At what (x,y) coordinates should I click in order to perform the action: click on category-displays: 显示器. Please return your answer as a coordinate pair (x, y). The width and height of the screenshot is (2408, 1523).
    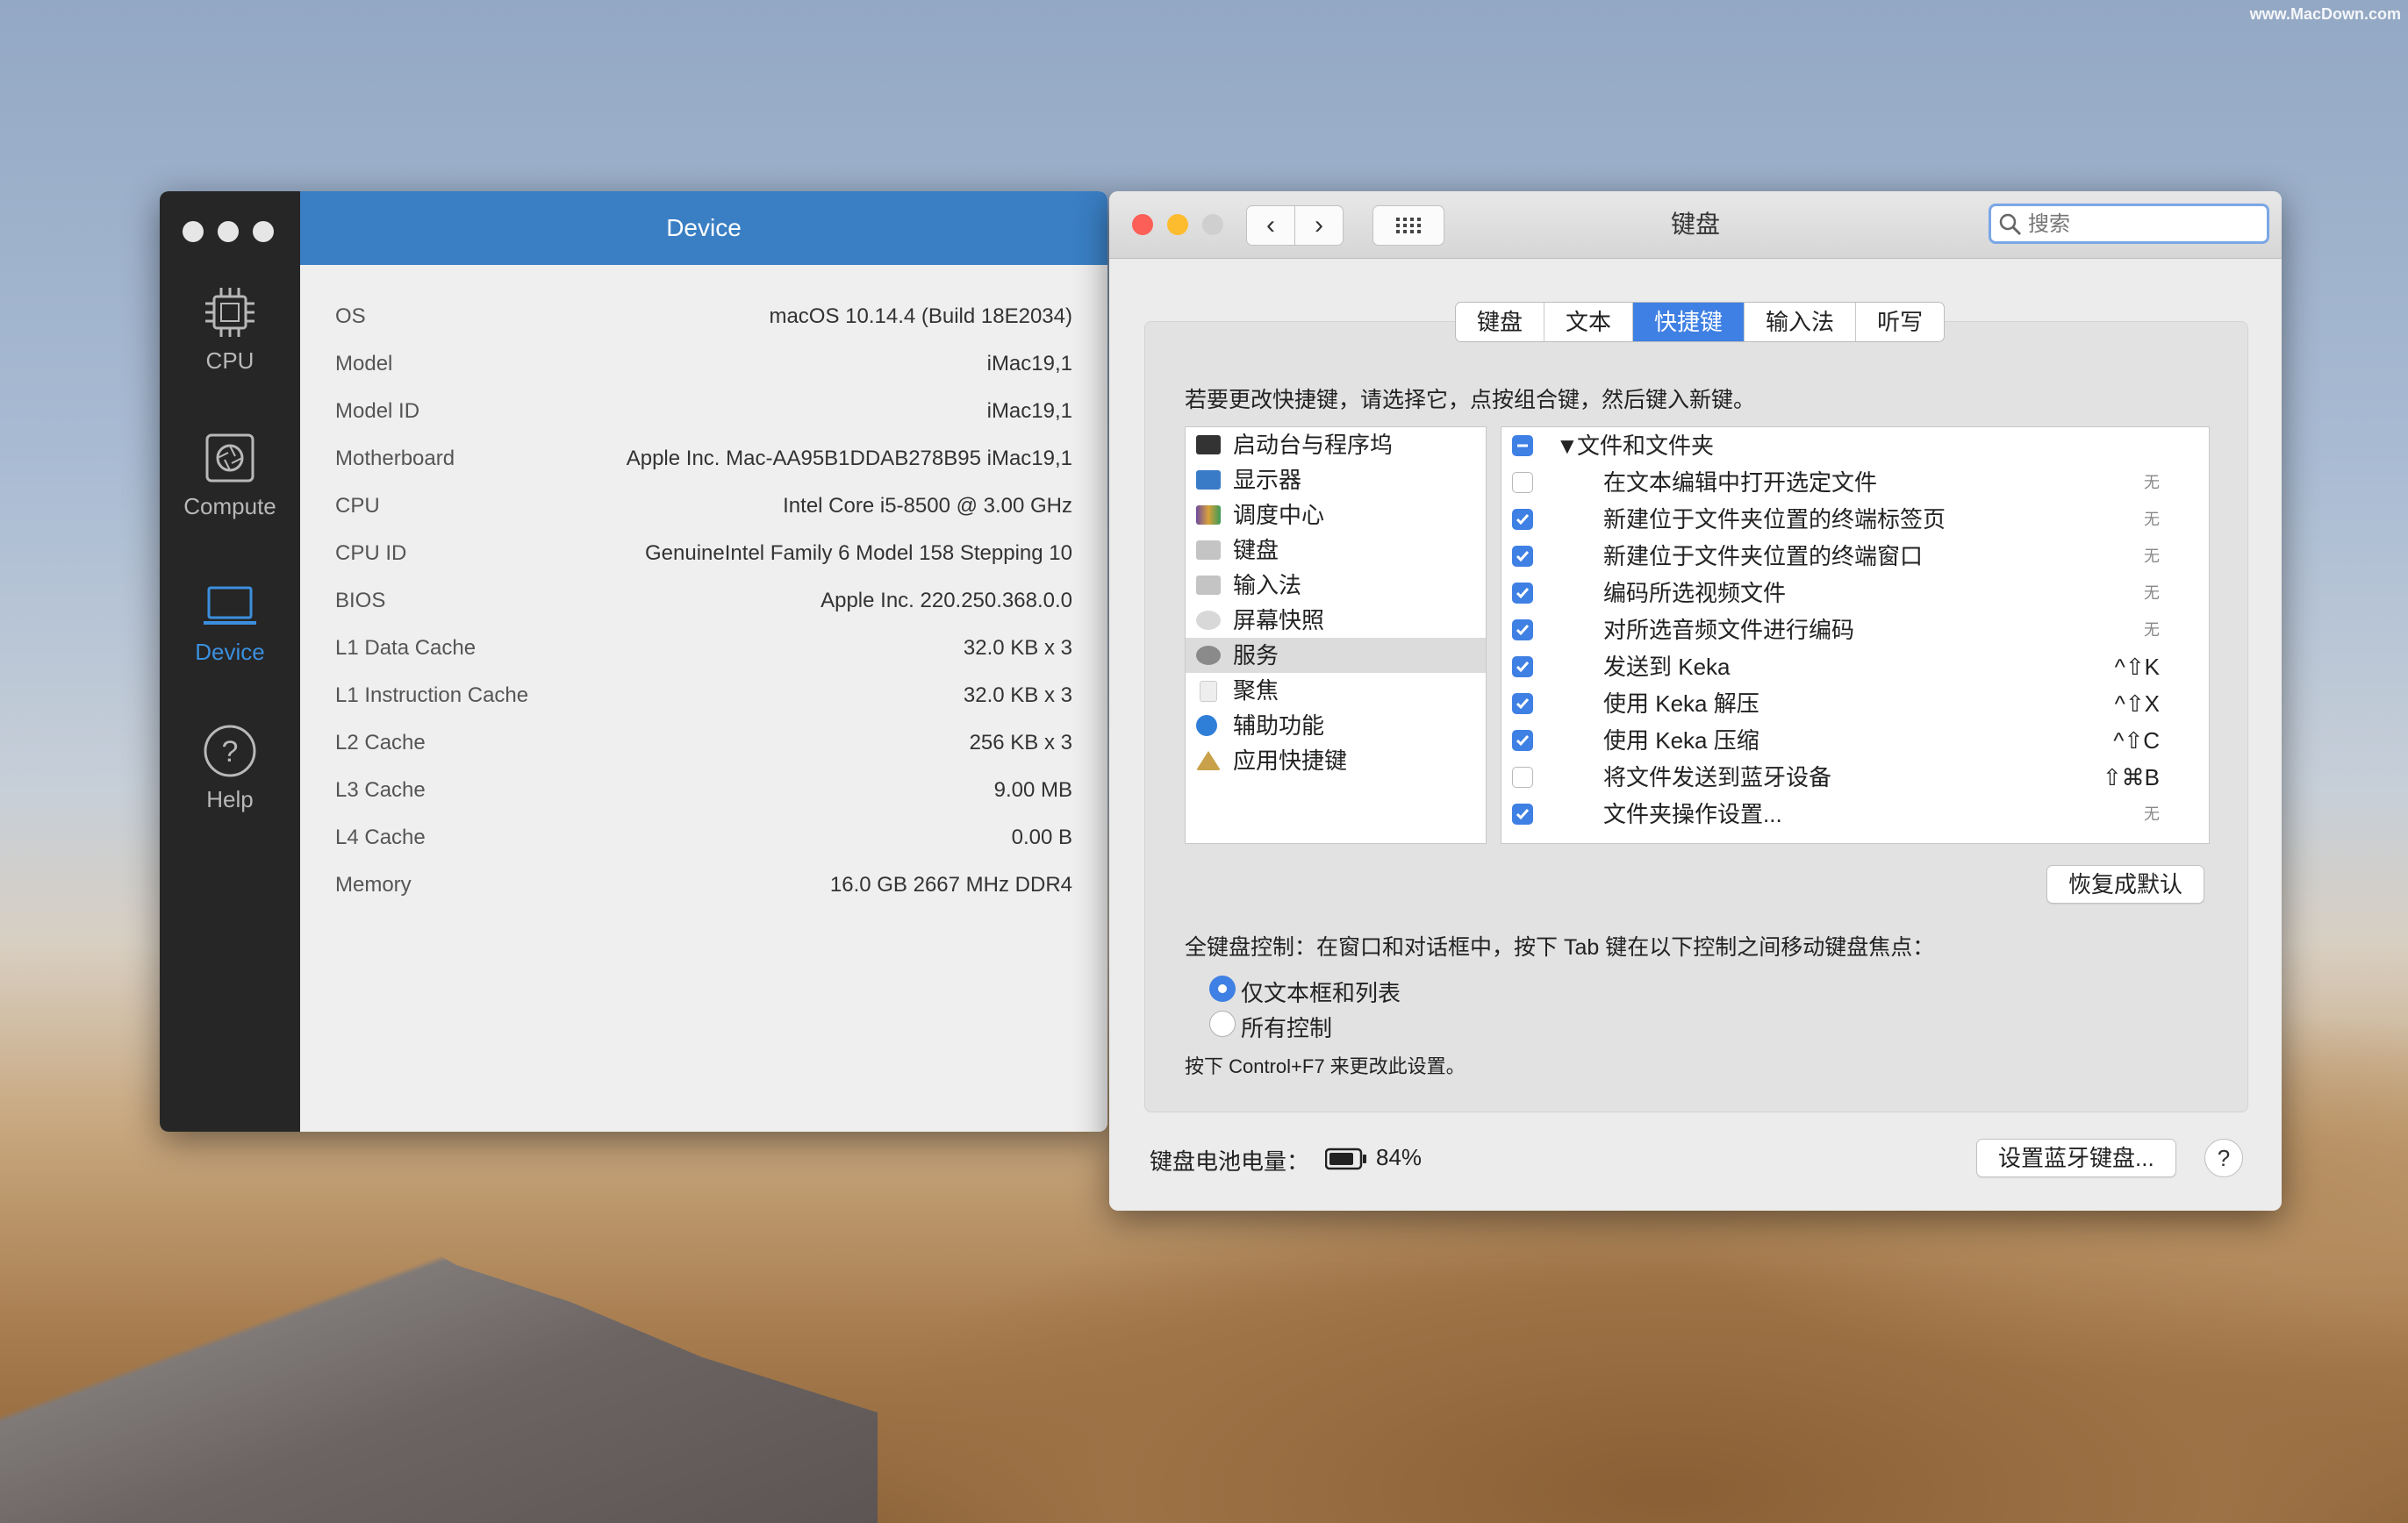
    Looking at the image, I should click on (1336, 480).